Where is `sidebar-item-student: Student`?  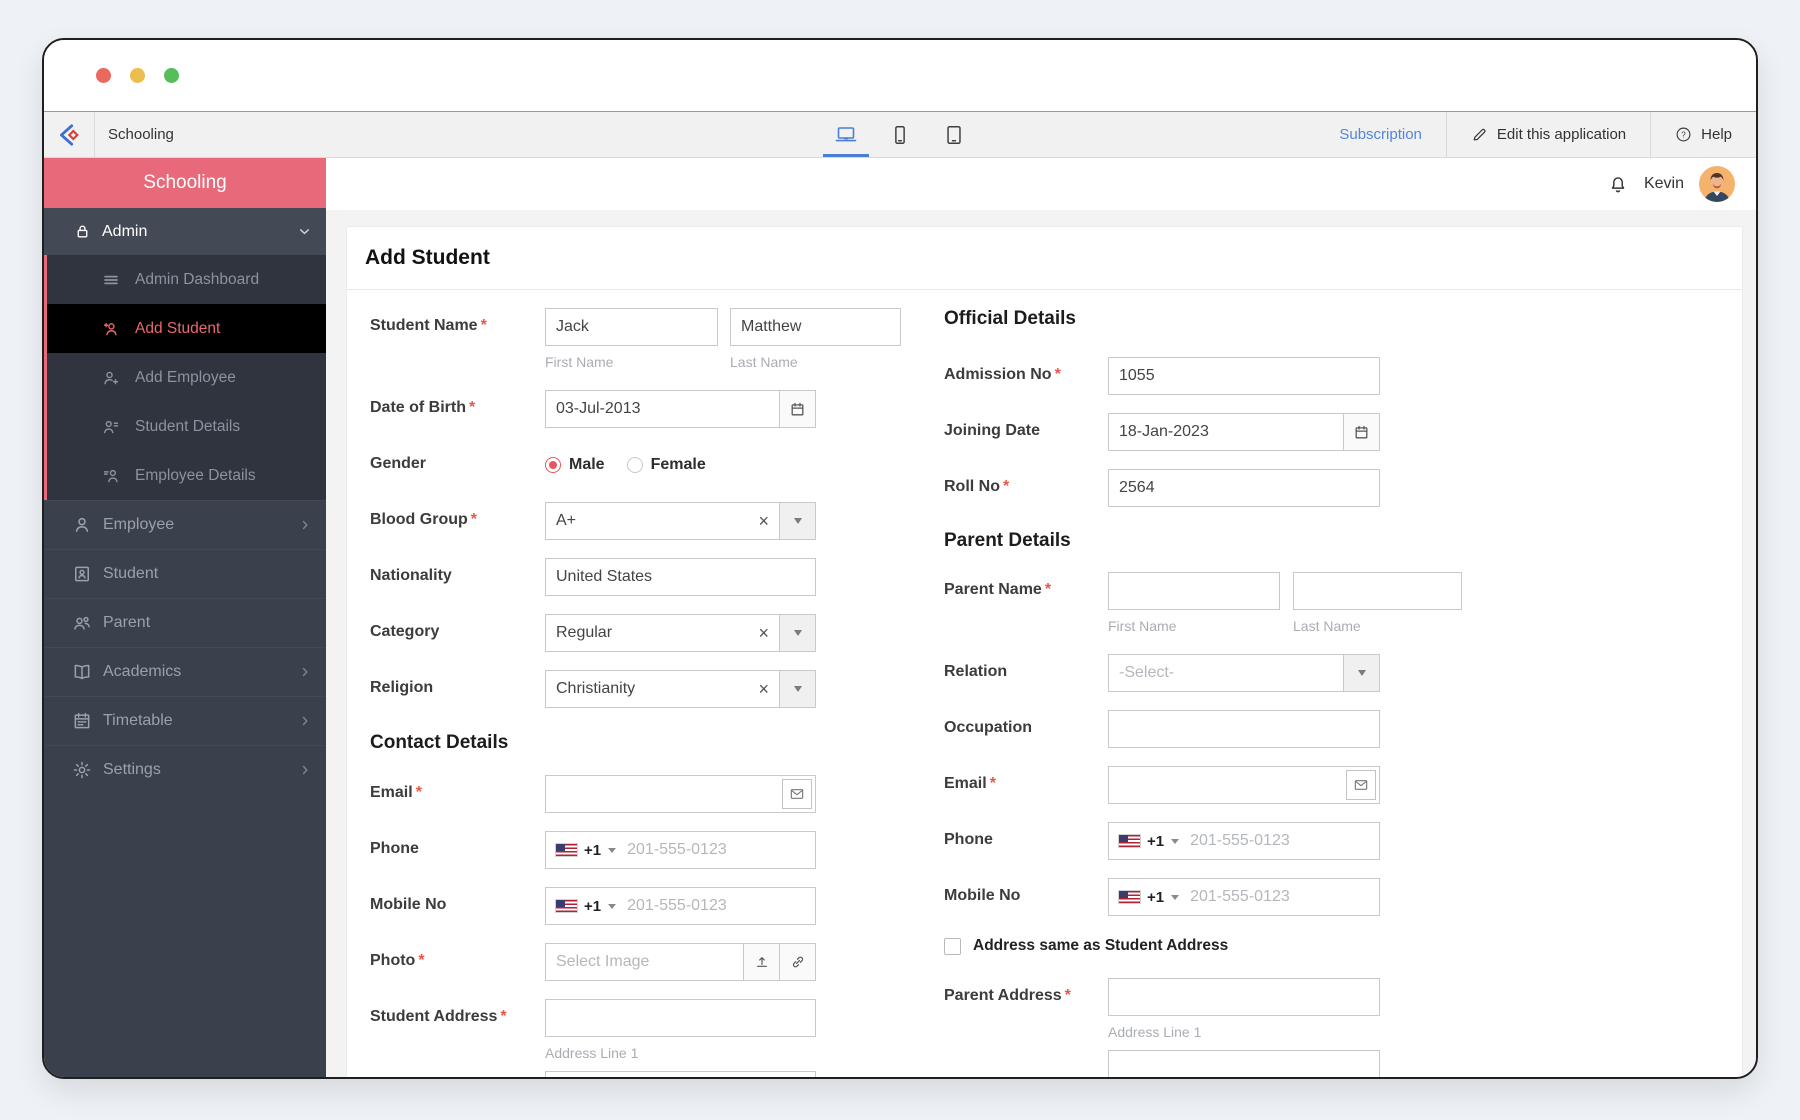 sidebar-item-student: Student is located at coordinates (185, 573).